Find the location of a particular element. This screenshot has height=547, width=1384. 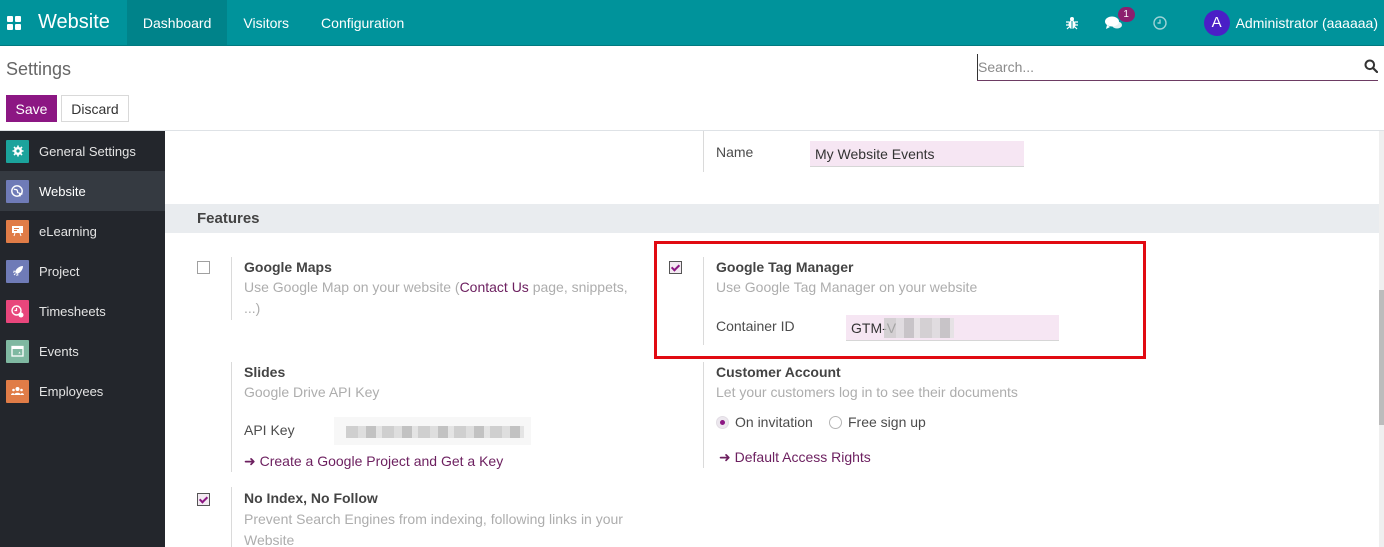

google-maps-title: Google Maps is located at coordinates (288, 267).